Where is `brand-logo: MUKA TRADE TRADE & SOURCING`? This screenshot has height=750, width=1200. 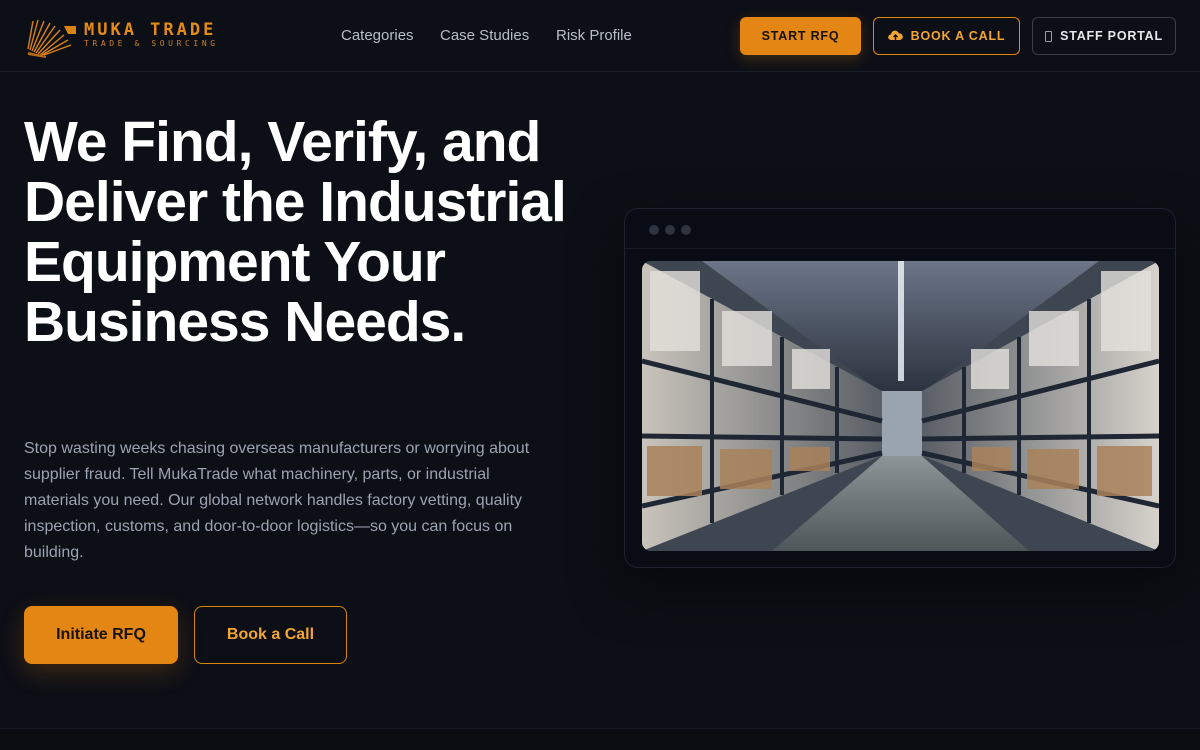 brand-logo: MUKA TRADE TRADE & SOURCING is located at coordinates (129, 36).